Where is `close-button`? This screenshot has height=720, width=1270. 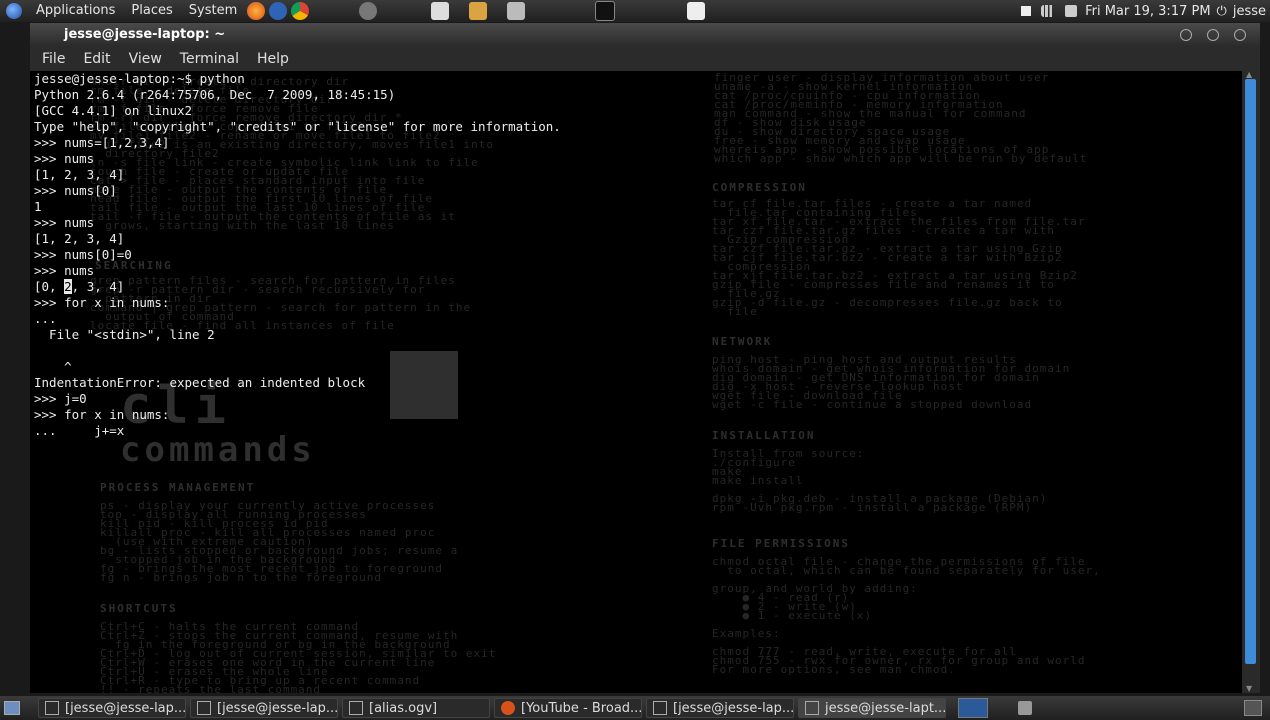 close-button is located at coordinates (1240, 35).